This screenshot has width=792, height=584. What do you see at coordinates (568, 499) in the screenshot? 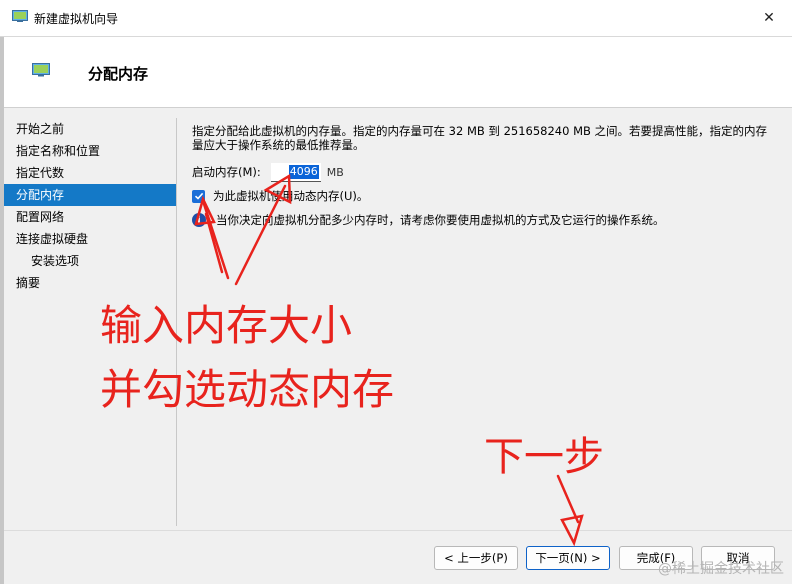
I see `arrow-to-next-button` at bounding box center [568, 499].